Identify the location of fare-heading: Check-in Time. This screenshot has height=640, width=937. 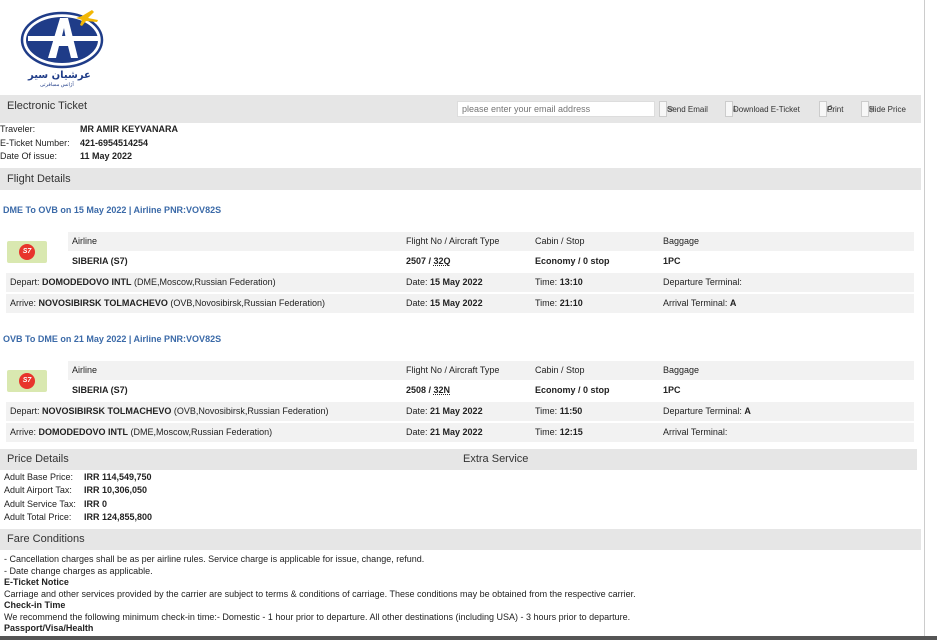
(35, 605).